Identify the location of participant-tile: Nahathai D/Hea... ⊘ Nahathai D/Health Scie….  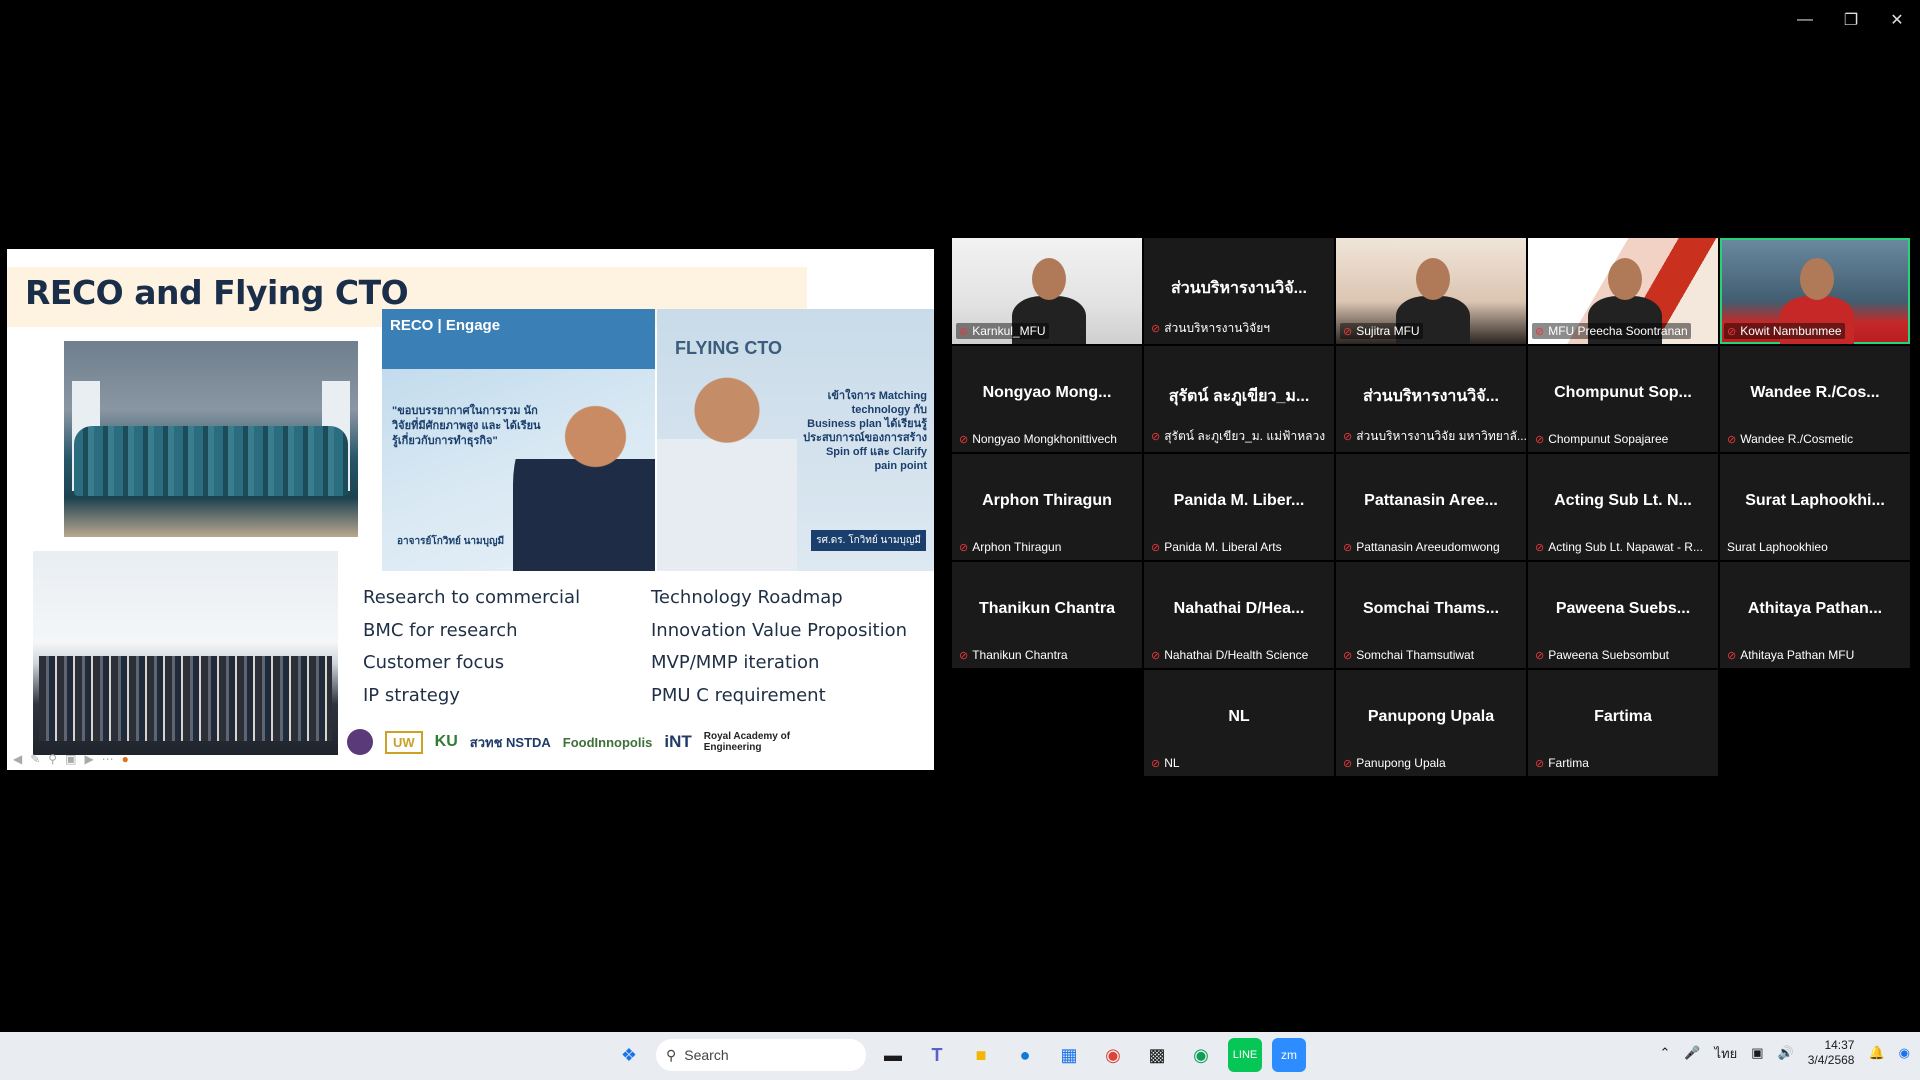
(1239, 615).